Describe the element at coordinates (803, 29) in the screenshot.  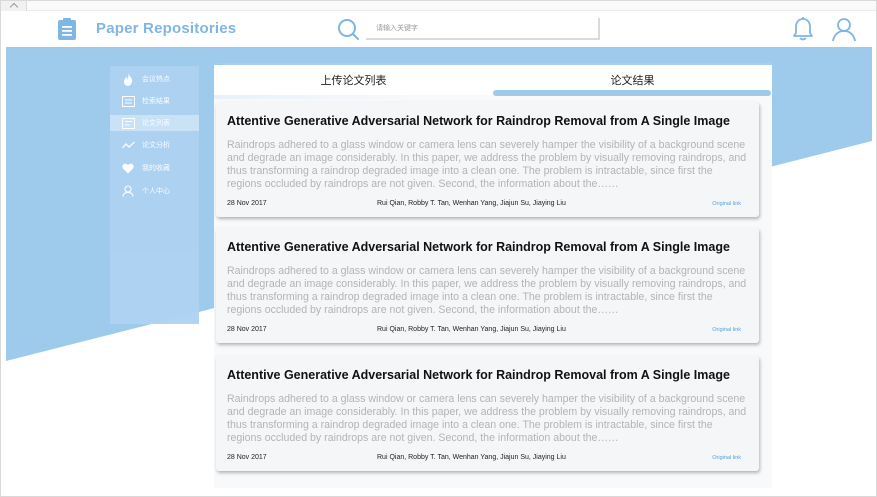
I see `bell-icon` at that location.